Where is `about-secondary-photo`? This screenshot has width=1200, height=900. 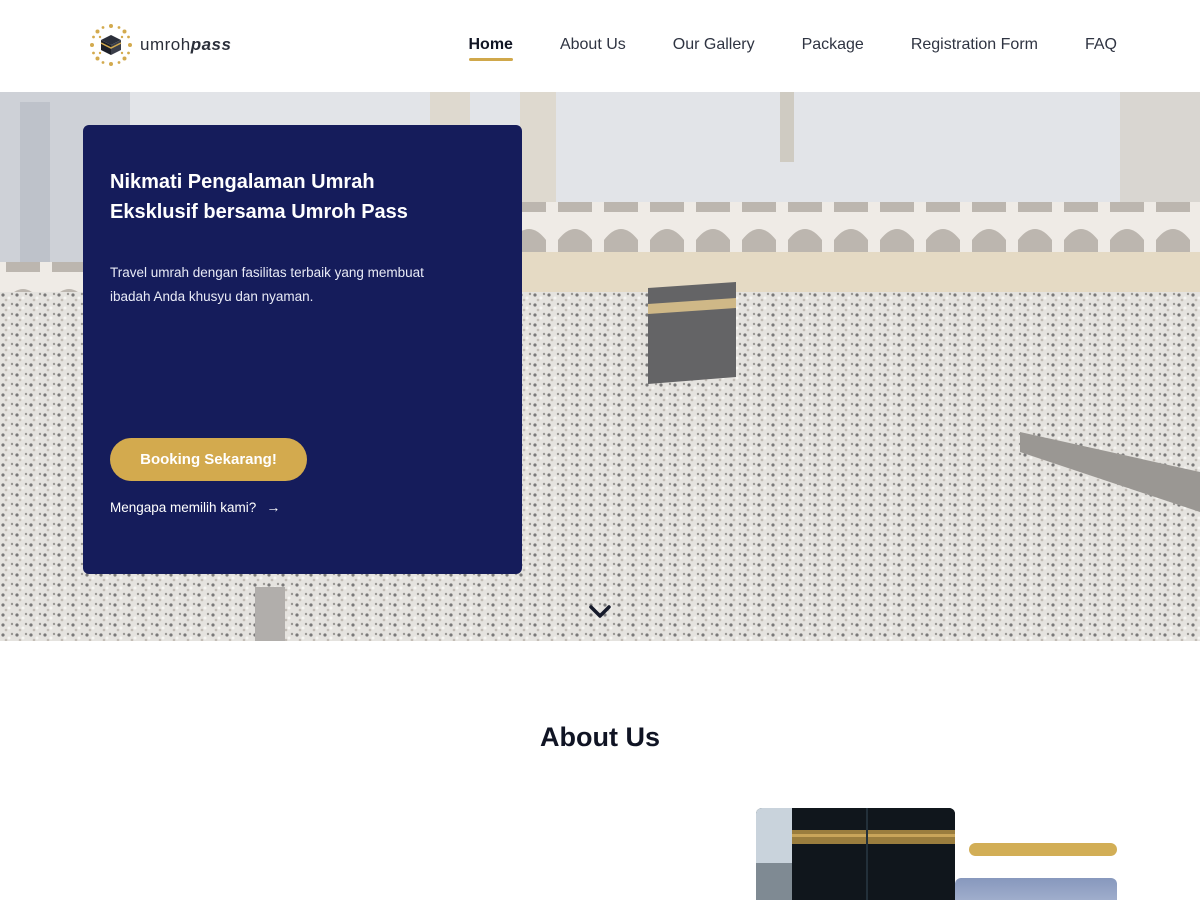 about-secondary-photo is located at coordinates (1036, 889).